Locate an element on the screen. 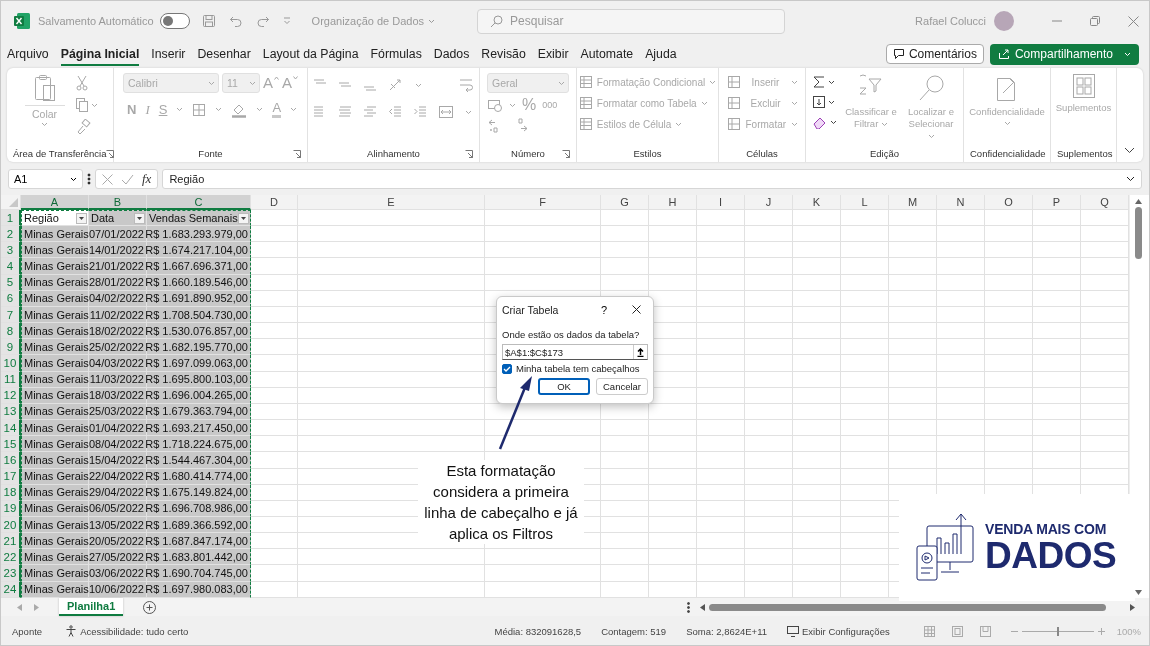  check-icon is located at coordinates (127, 179).